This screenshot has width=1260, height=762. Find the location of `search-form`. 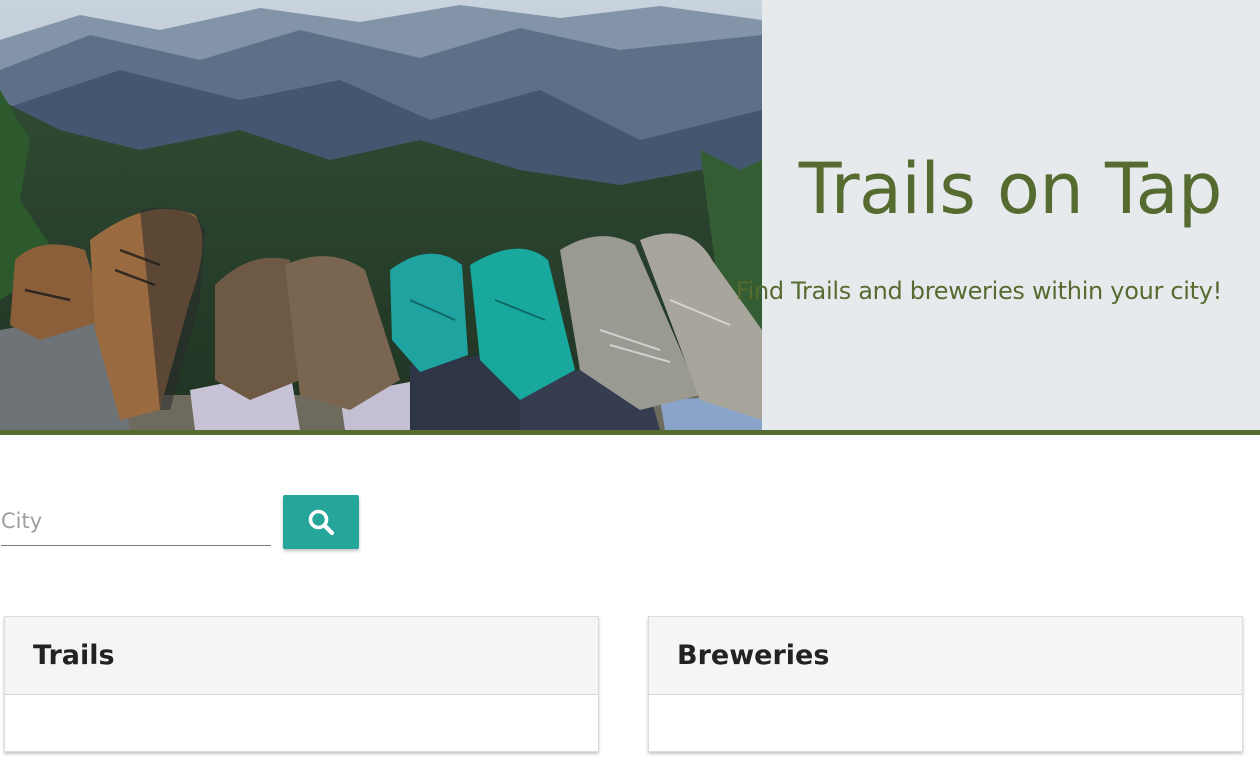

search-form is located at coordinates (200, 524).